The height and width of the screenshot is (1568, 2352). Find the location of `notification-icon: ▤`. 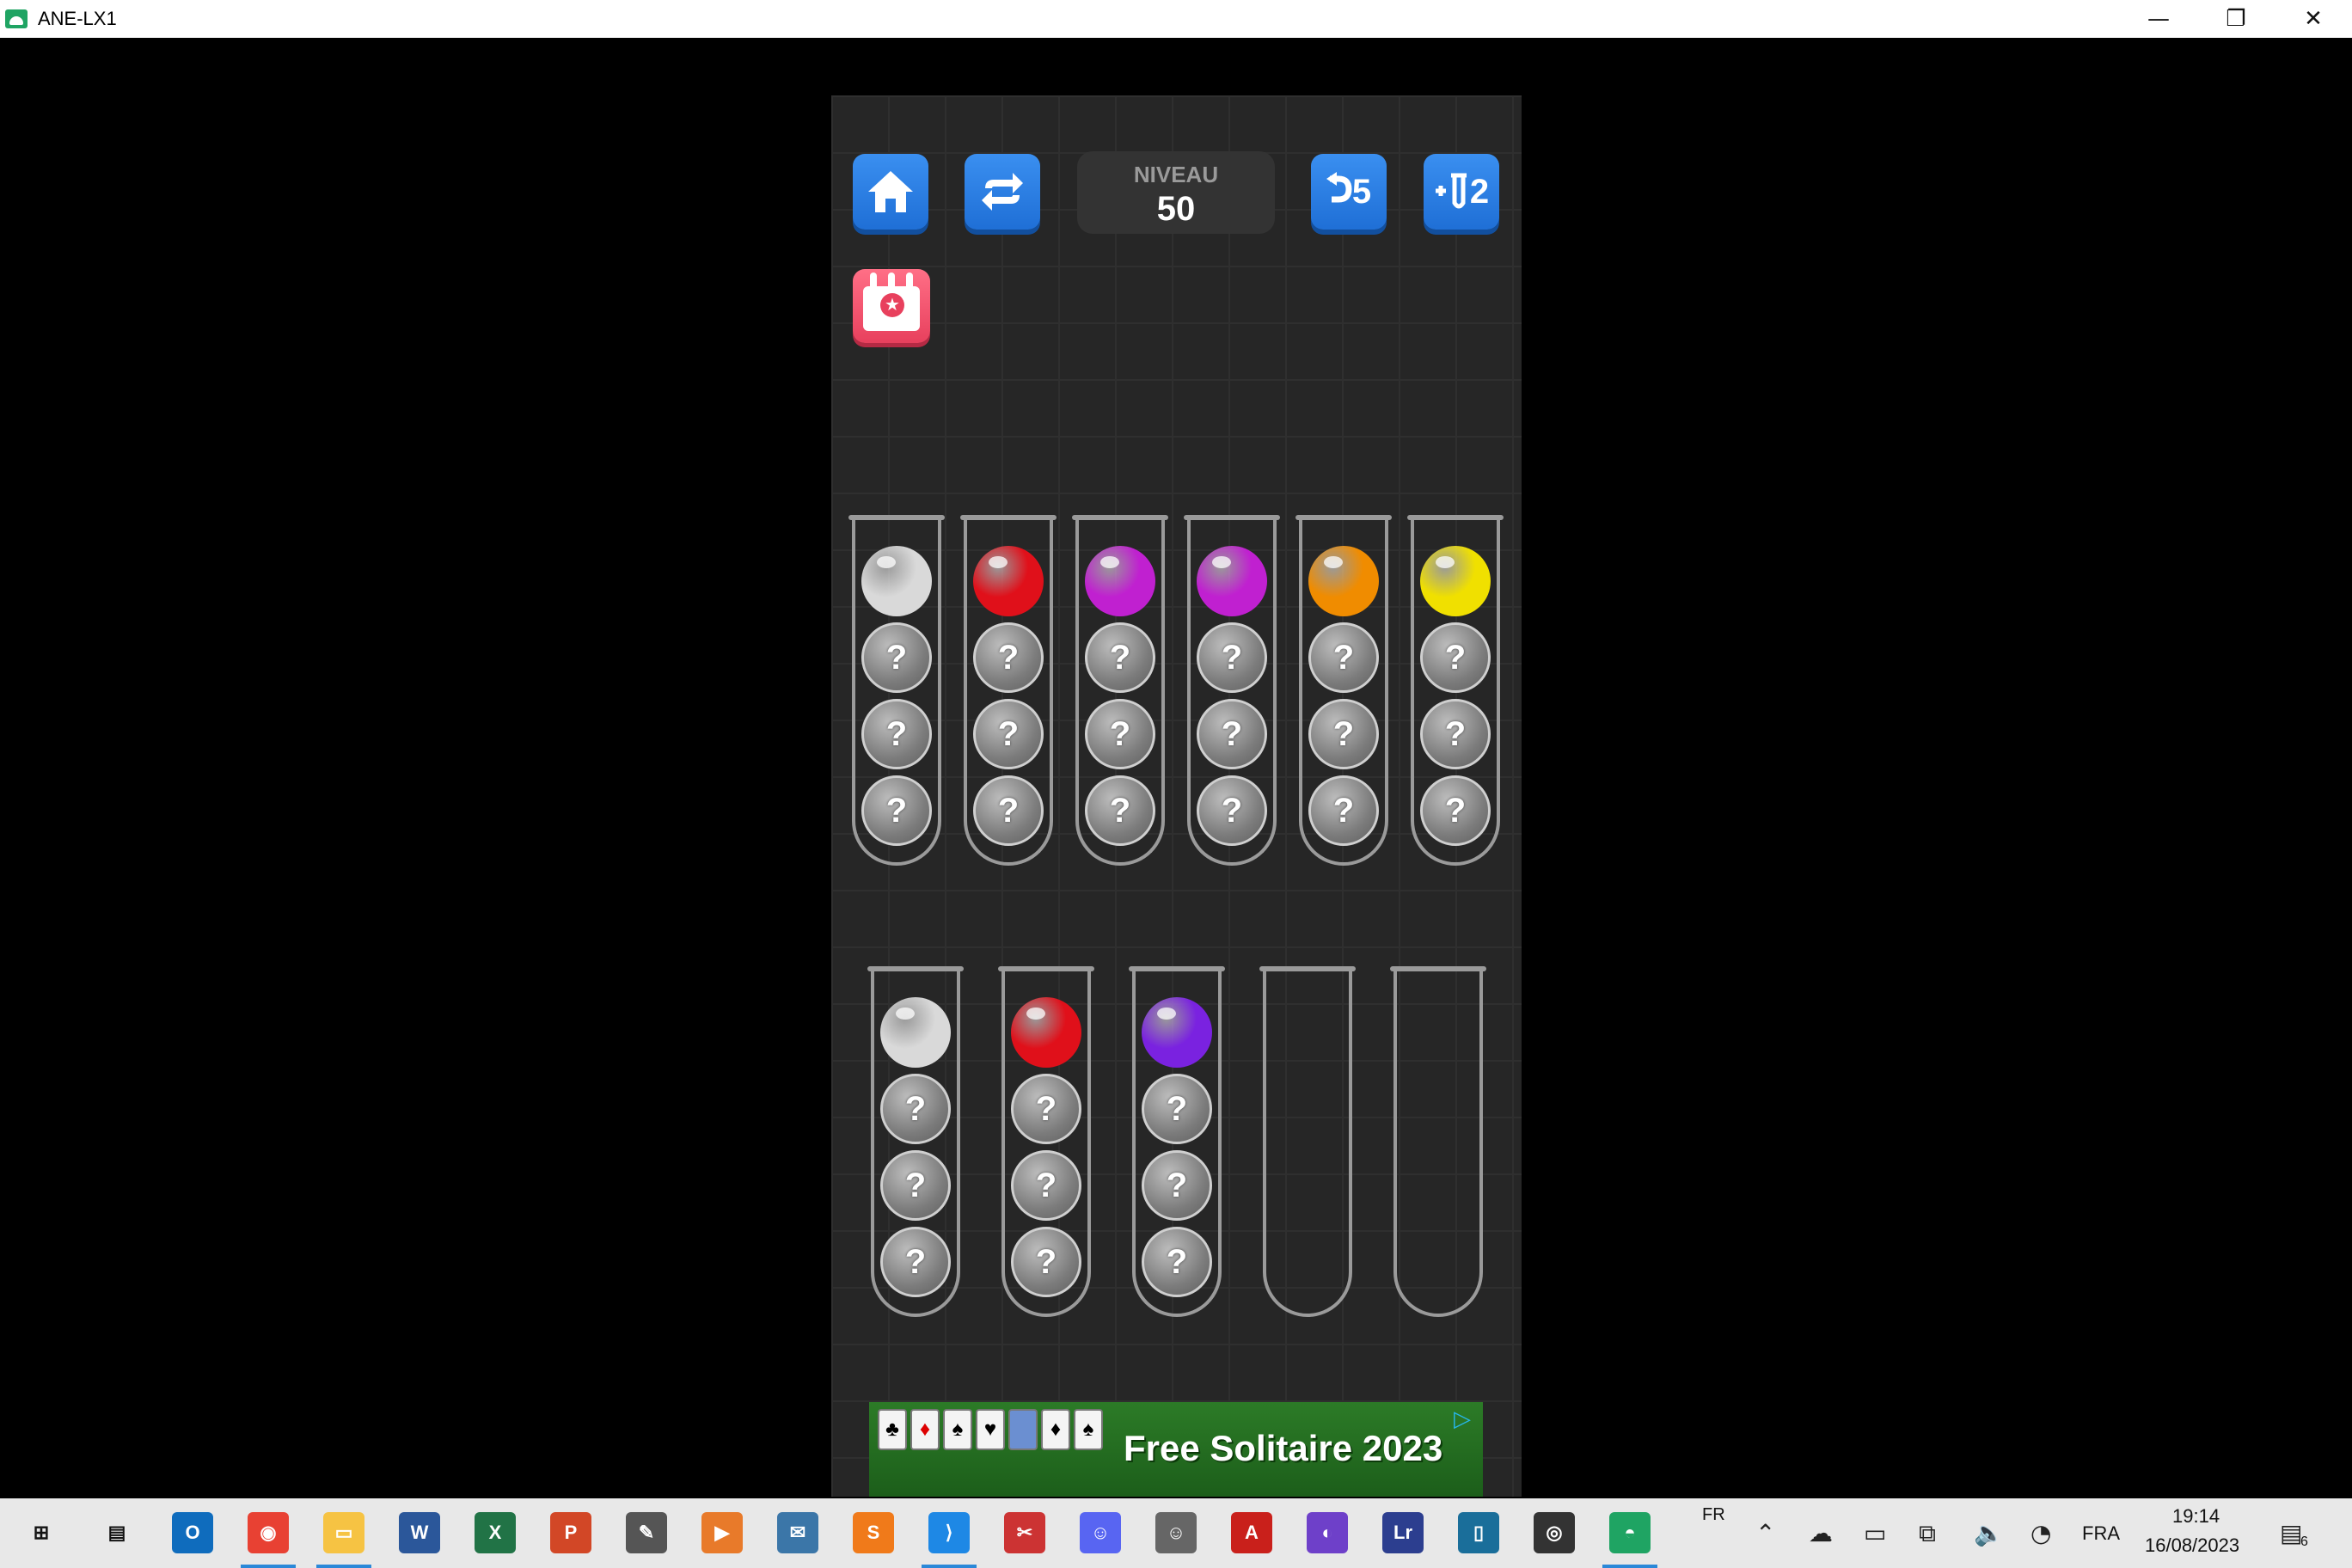

notification-icon: ▤ is located at coordinates (2291, 1533).